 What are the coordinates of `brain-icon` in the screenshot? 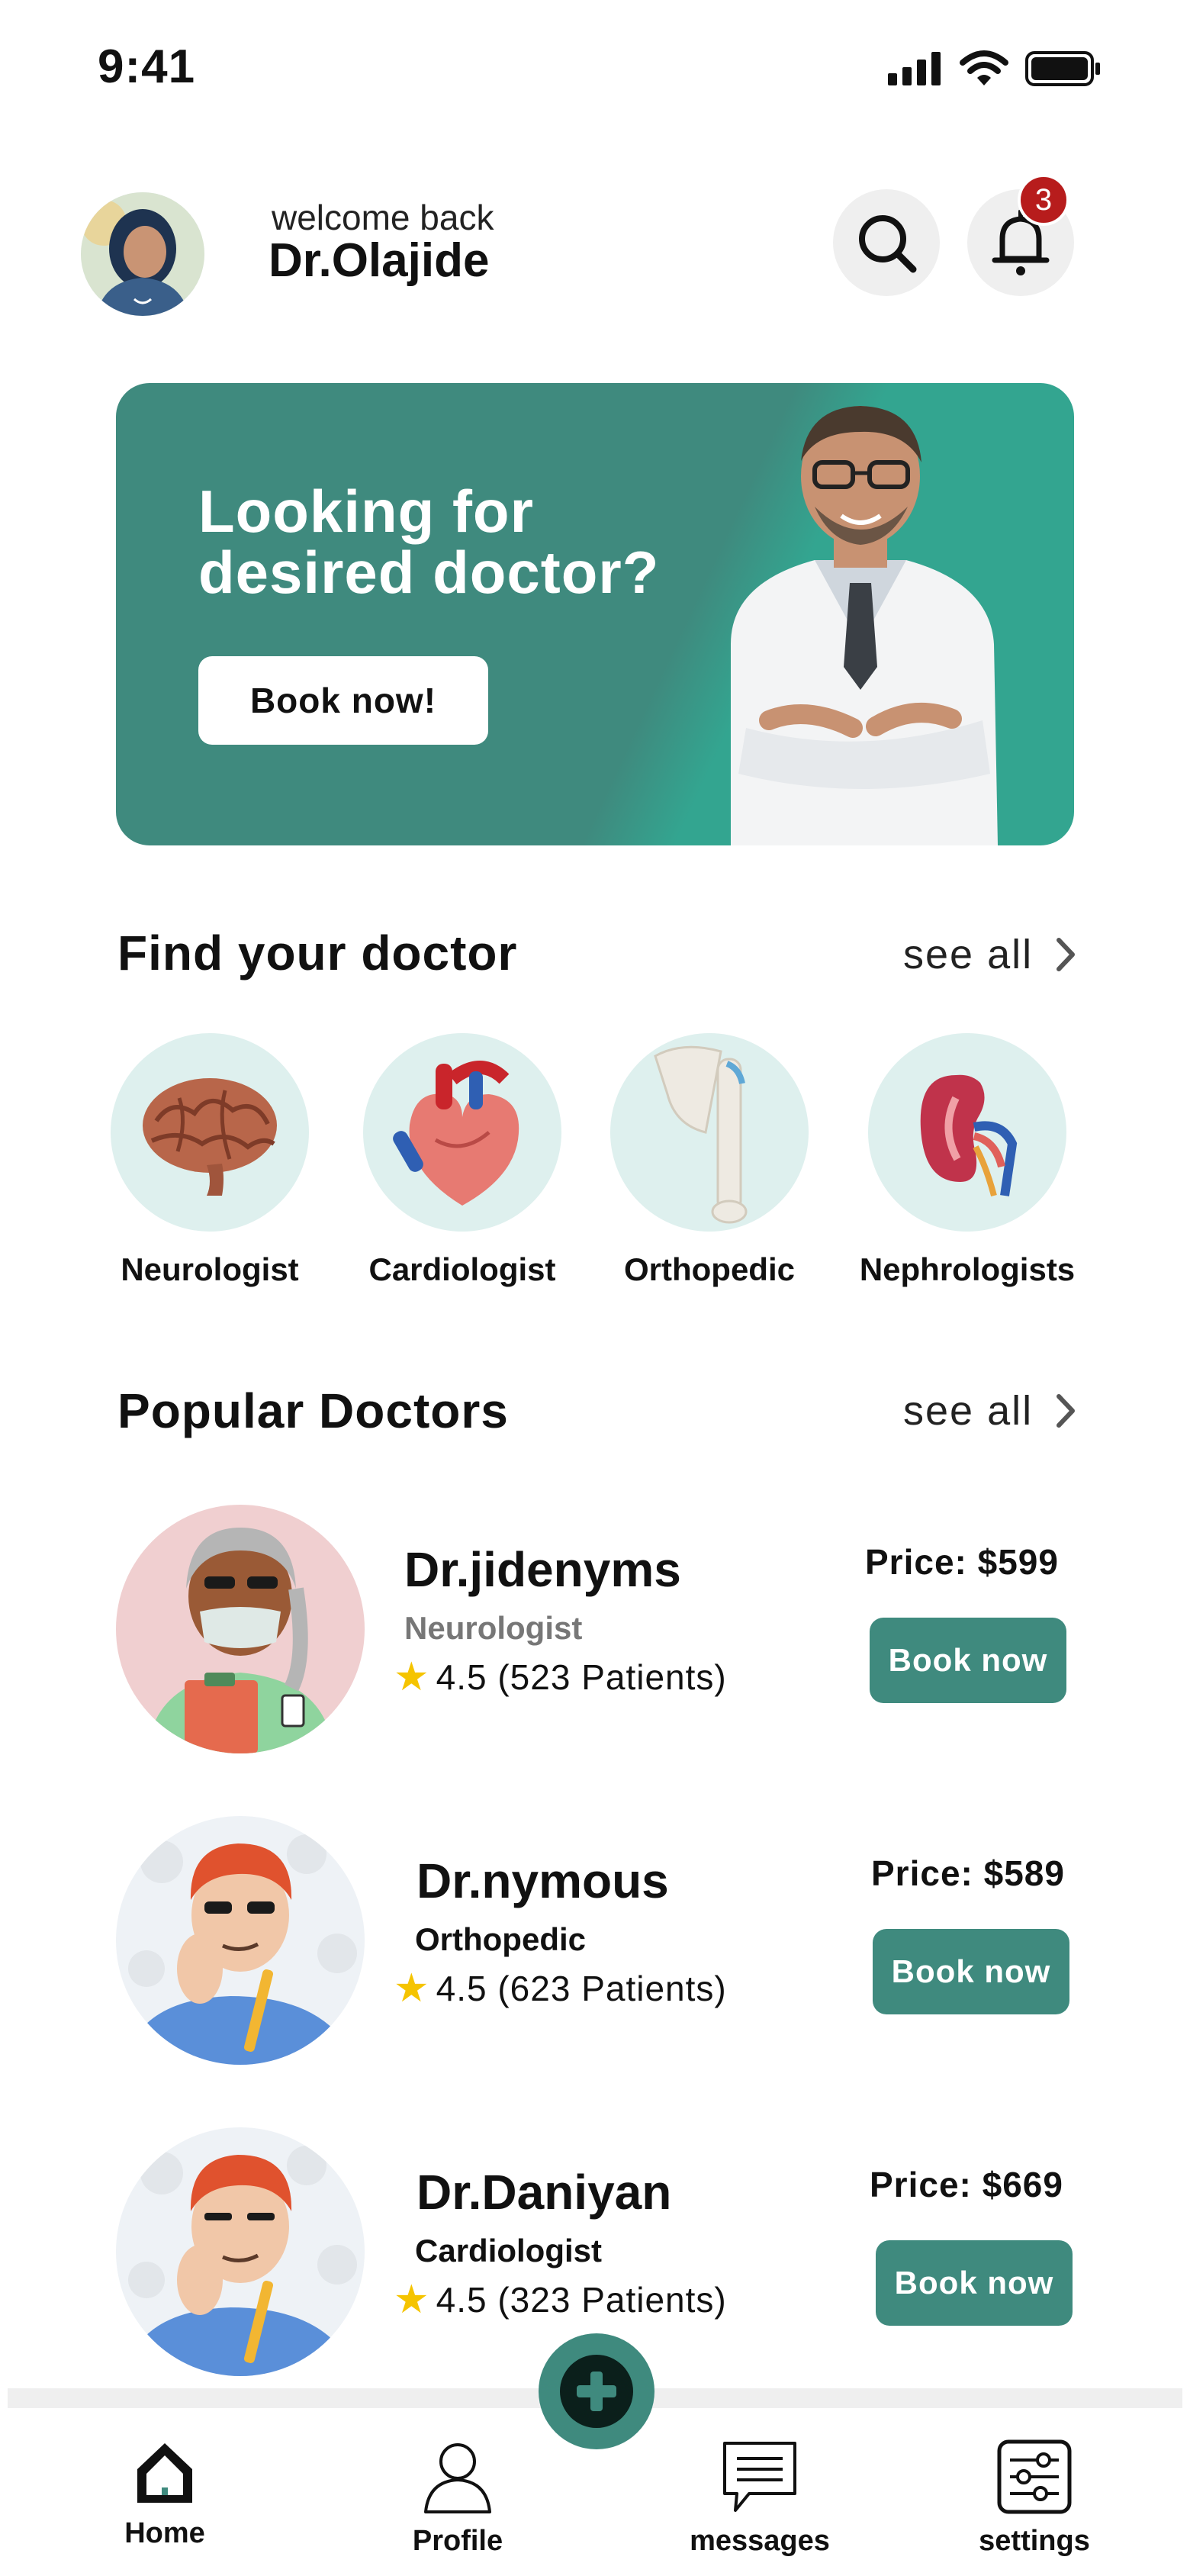 It's located at (210, 1137).